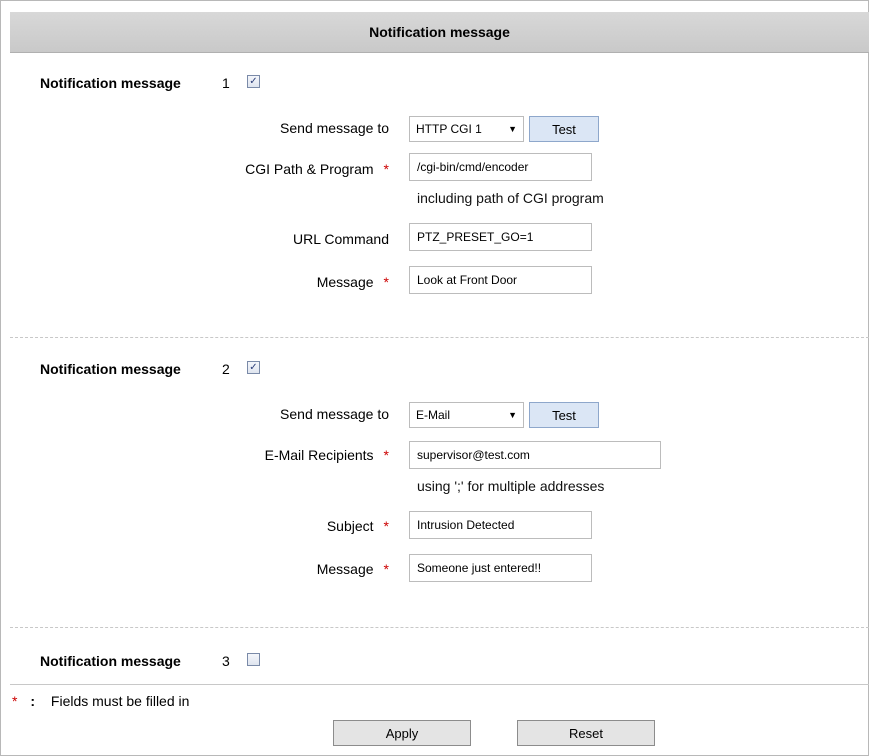  I want to click on message-input: Someone just entered!!, so click(500, 568).